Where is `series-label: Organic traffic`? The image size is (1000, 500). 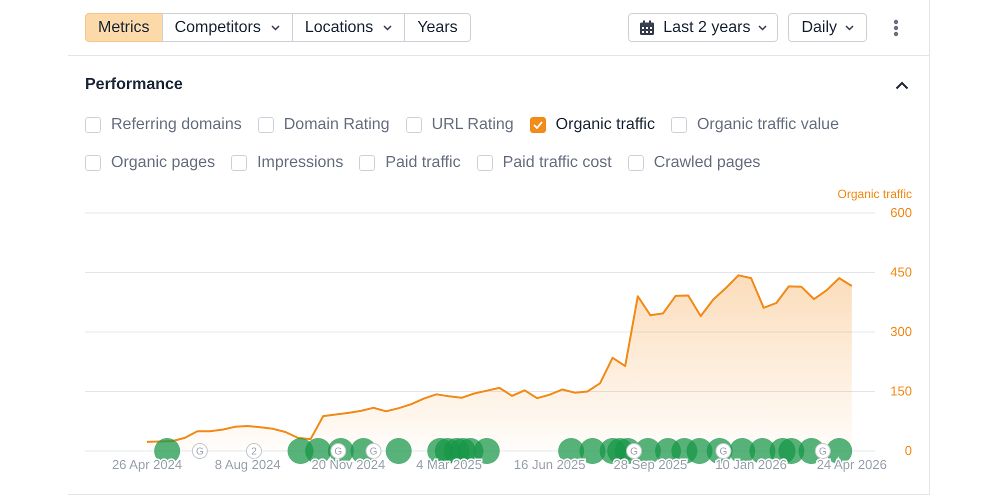 series-label: Organic traffic is located at coordinates (875, 194).